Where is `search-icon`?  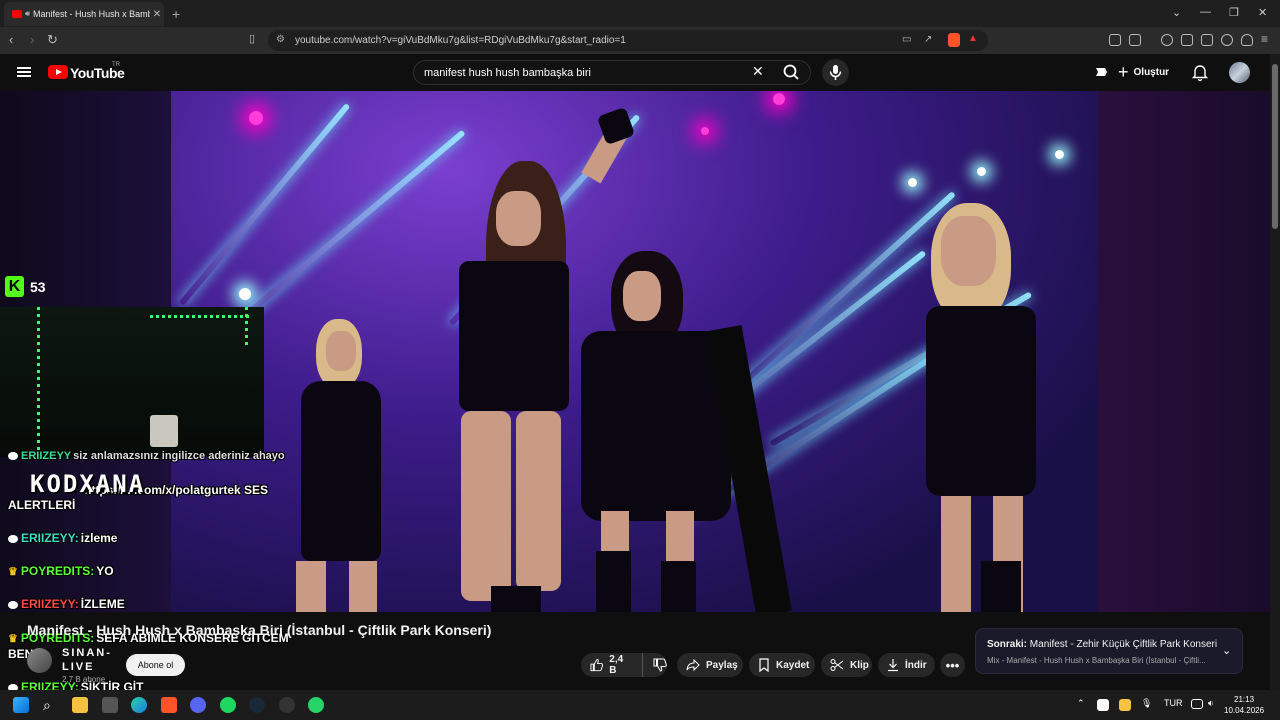 search-icon is located at coordinates (791, 72).